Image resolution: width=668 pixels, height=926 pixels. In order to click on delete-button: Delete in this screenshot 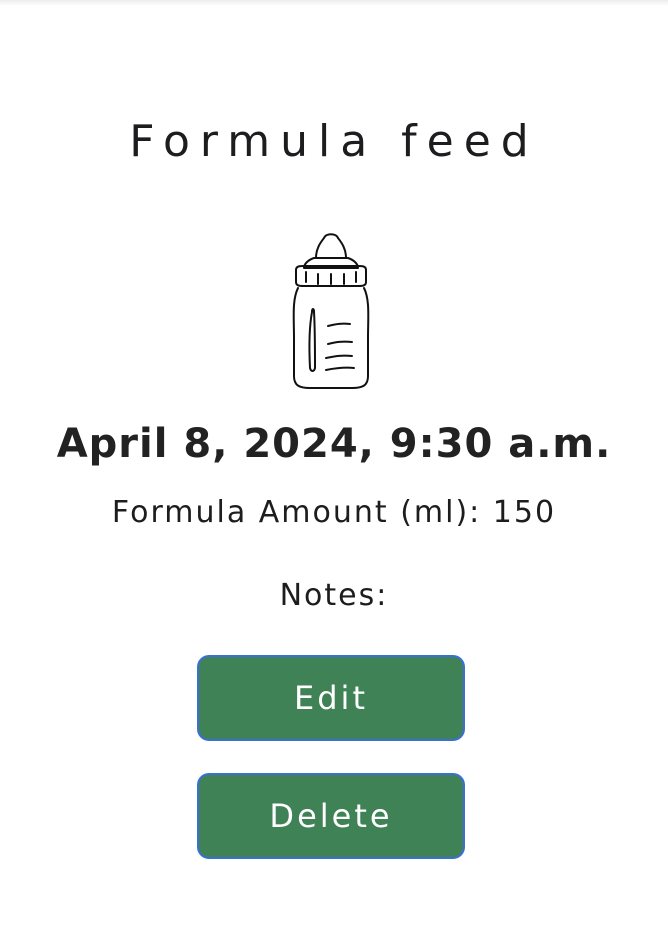, I will do `click(331, 816)`.